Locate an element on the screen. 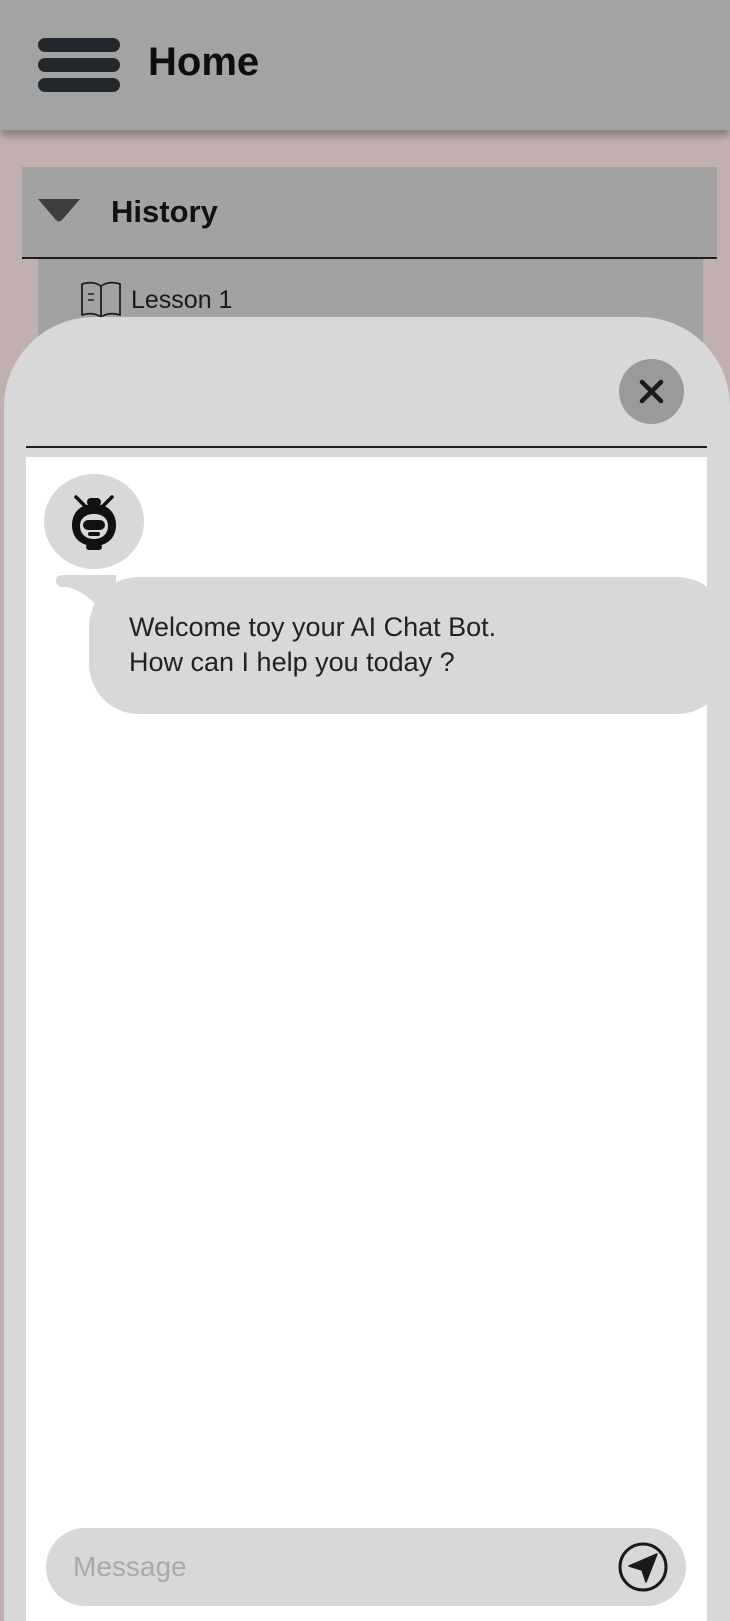  sheet-divider is located at coordinates (366, 447).